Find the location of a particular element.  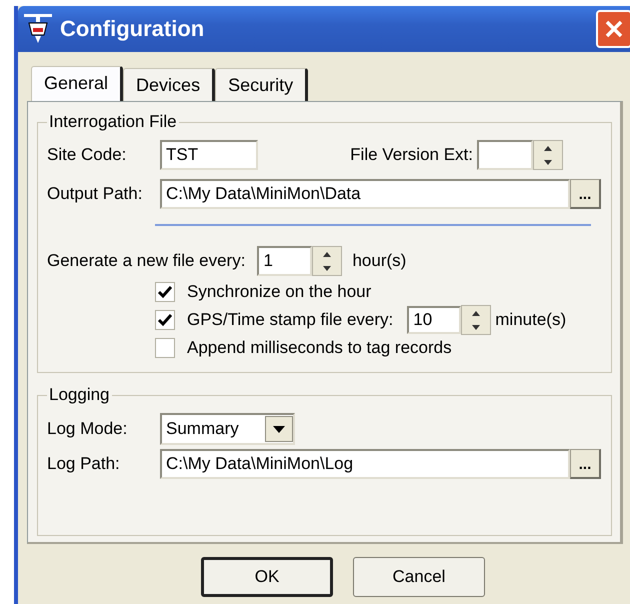

checkbox-label: GPS/Time stamp file every: is located at coordinates (290, 320).